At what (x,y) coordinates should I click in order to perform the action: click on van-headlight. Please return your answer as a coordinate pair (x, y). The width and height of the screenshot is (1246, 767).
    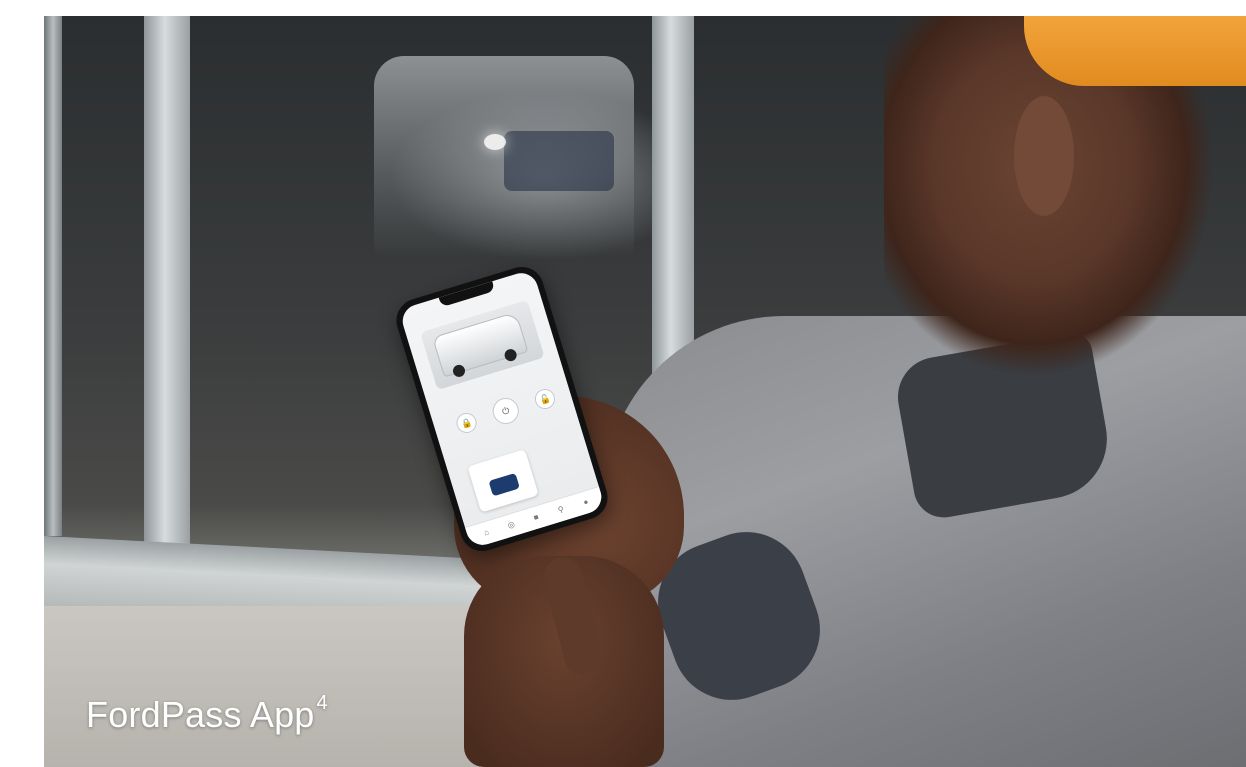
    Looking at the image, I should click on (495, 142).